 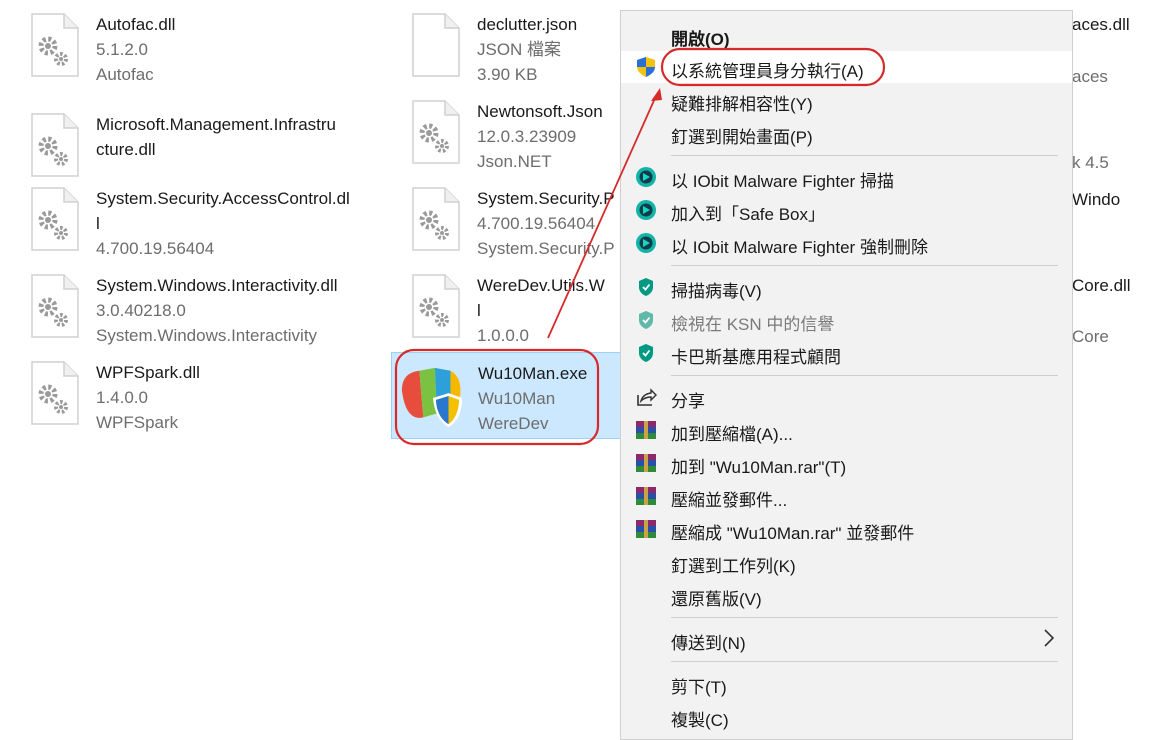 I want to click on partial-right-text-5: Core.dll, so click(x=1101, y=285).